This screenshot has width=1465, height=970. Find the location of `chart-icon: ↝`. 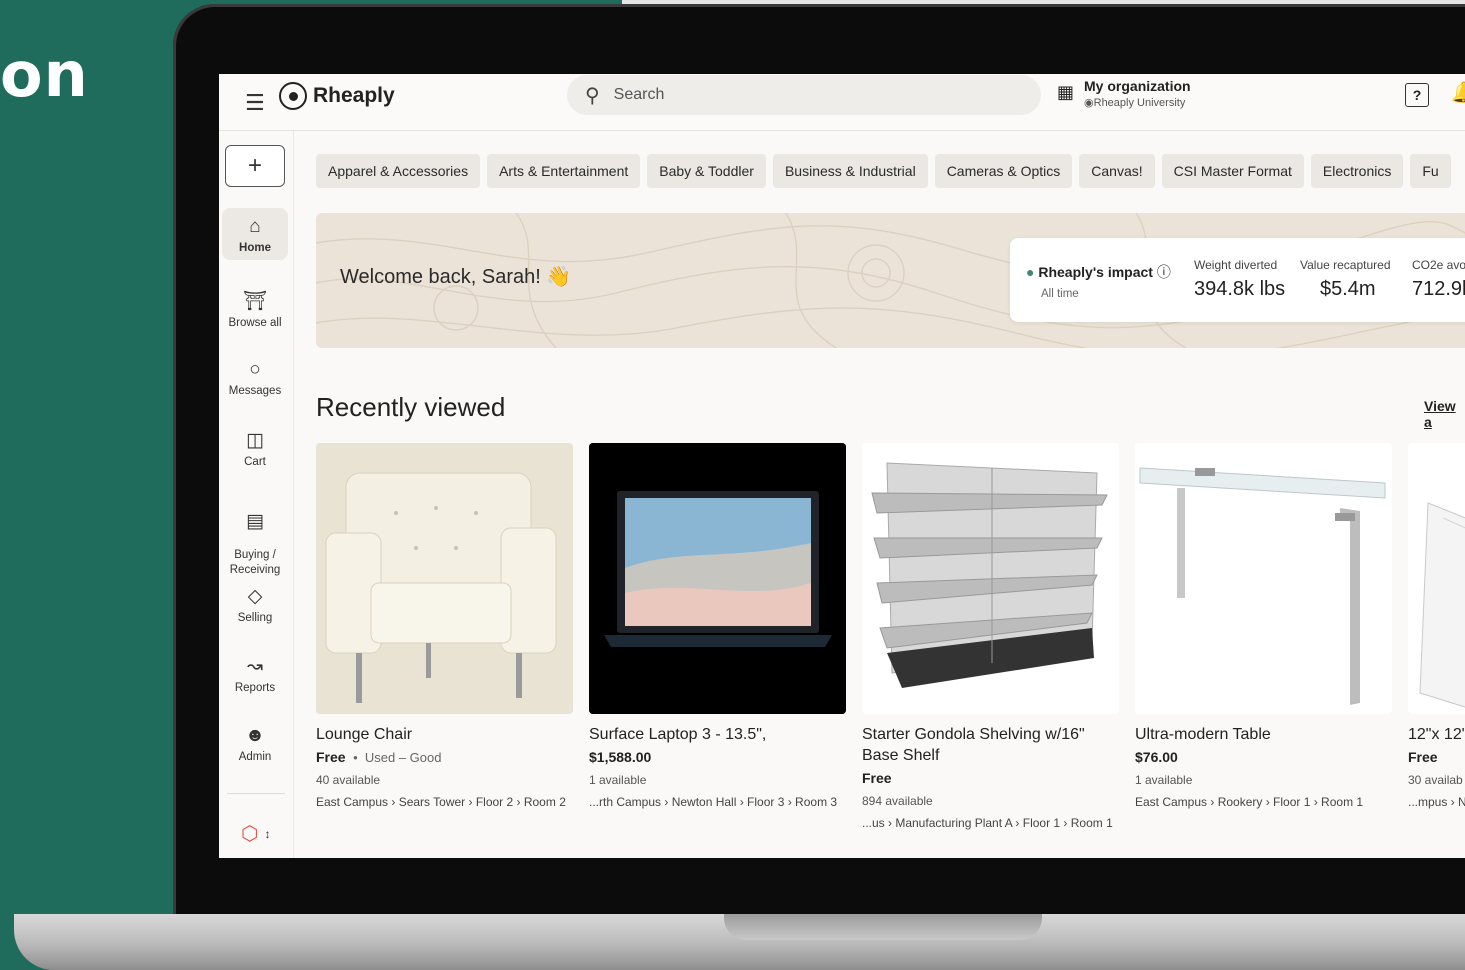

chart-icon: ↝ is located at coordinates (255, 666).